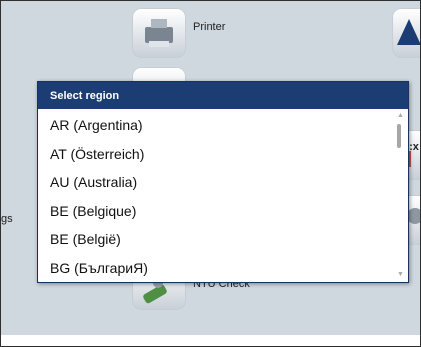 The image size is (421, 347). What do you see at coordinates (214, 182) in the screenshot?
I see `list-item: AU (Australia)` at bounding box center [214, 182].